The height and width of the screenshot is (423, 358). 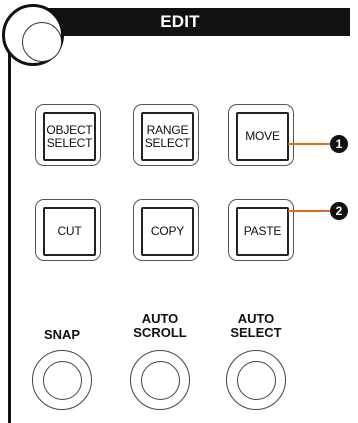 I want to click on move-button: MOVE, so click(x=261, y=135).